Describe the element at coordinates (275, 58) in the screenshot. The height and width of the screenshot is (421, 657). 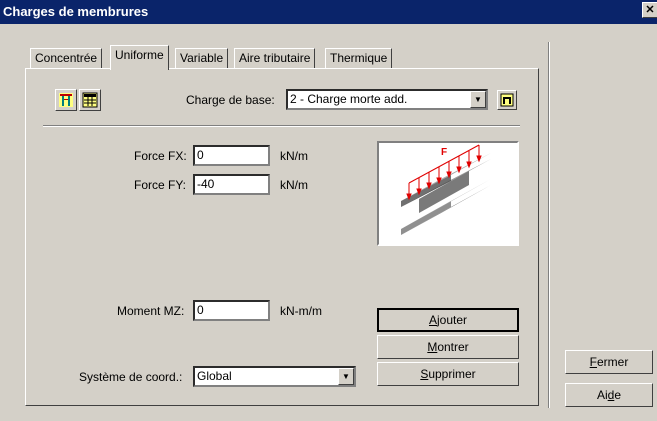
I see `tab-aire-tributaire: Aire tributaire` at that location.